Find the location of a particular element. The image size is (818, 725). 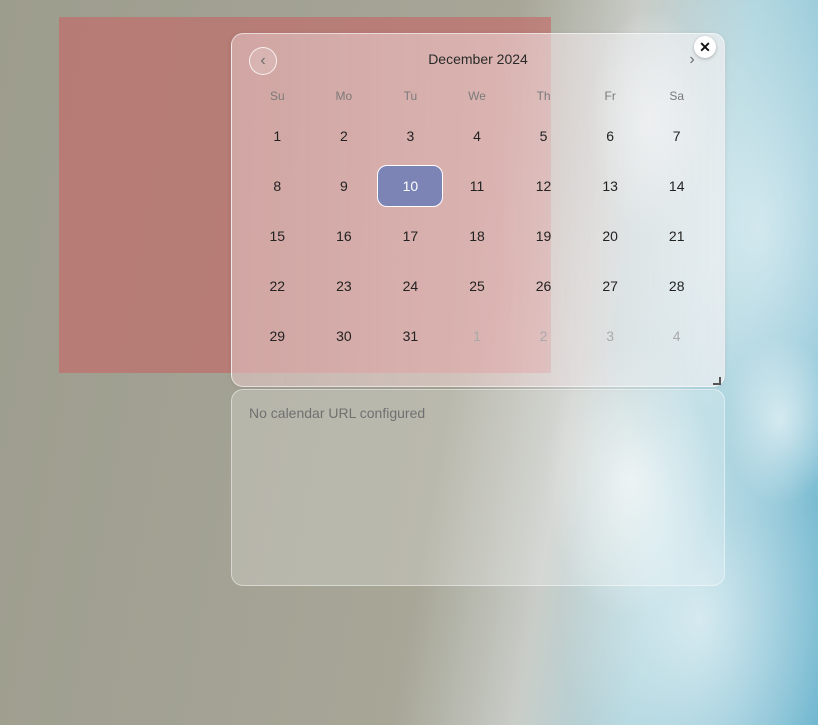

close-icon: ✕ is located at coordinates (705, 46).